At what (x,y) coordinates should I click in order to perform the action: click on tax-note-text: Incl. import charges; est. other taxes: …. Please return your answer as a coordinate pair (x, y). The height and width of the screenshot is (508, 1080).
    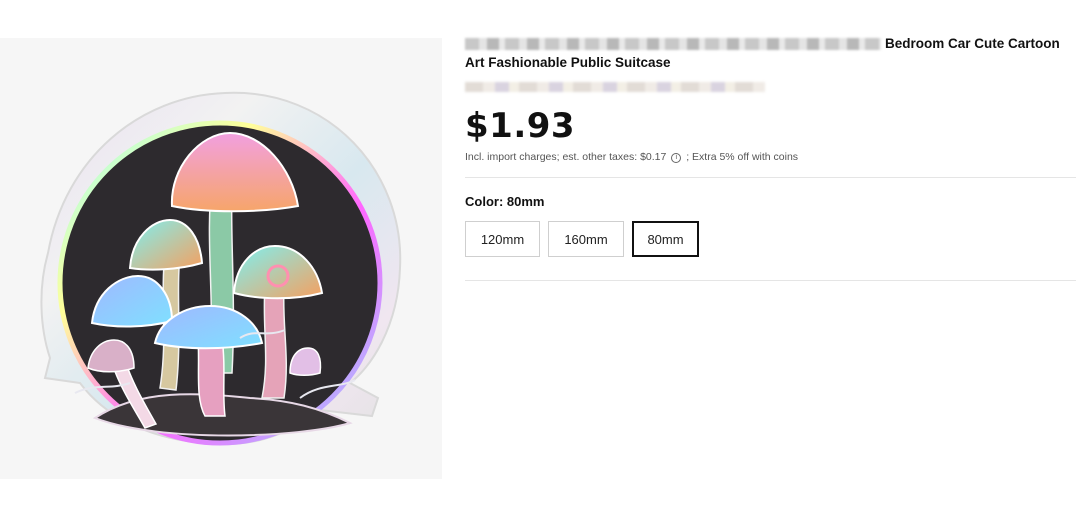
    Looking at the image, I should click on (566, 157).